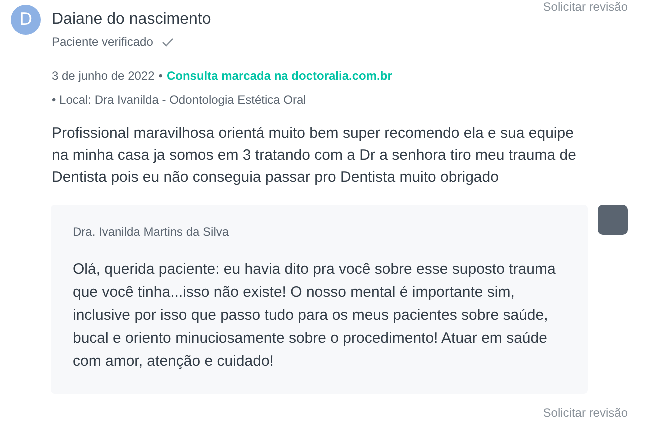 The height and width of the screenshot is (428, 647). I want to click on review-text: Profissional maravilhosa orientá muito bem super recomendo ela e sua equipe na minha casa ja somos em 3 tratando com a Dr a senhora tiro meu trauma de Dentista pois eu não conseguia passar pro Dentista muito obrigado, so click(315, 156).